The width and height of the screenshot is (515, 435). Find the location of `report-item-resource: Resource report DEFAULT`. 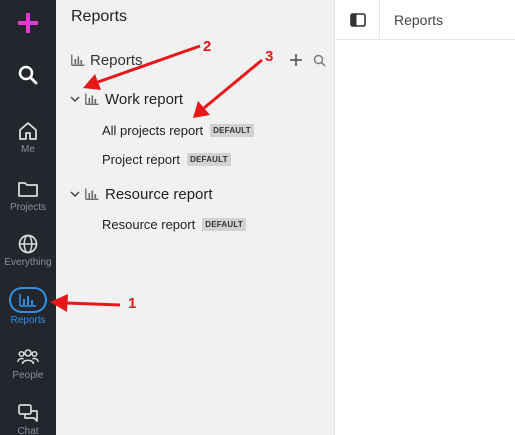

report-item-resource: Resource report DEFAULT is located at coordinates (174, 224).